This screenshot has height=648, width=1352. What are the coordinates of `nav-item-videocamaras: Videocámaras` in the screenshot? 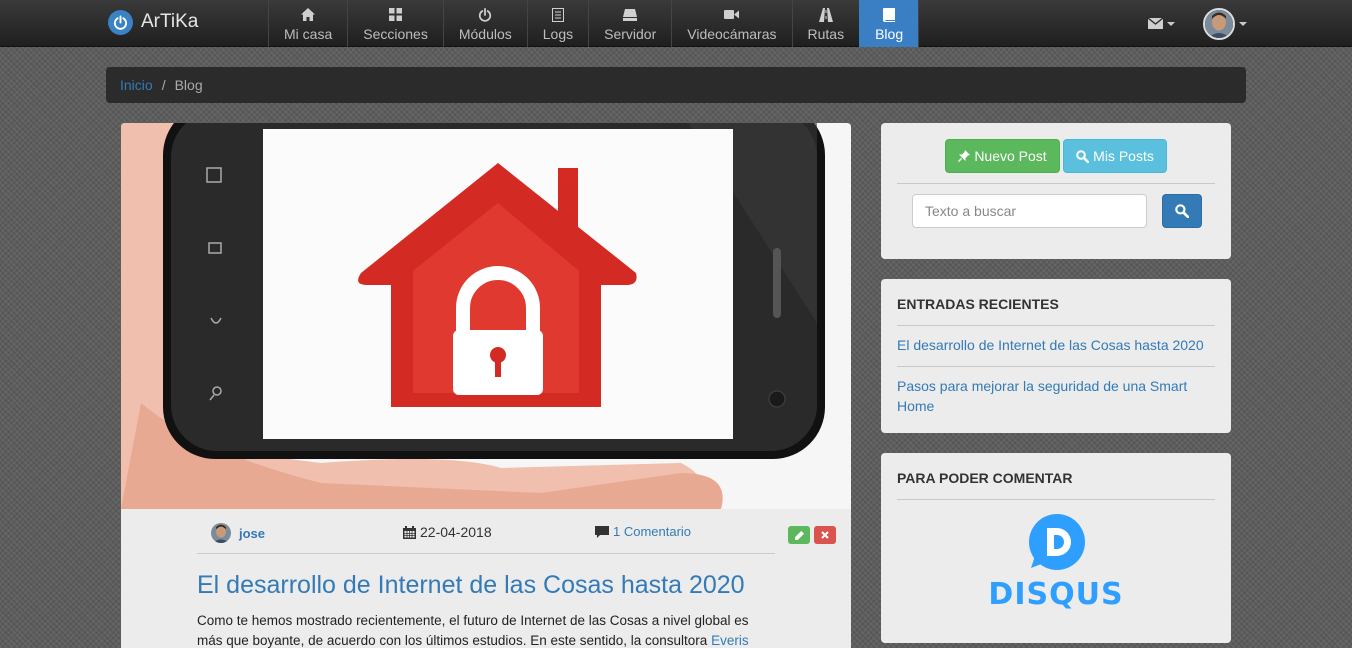 It's located at (731, 23).